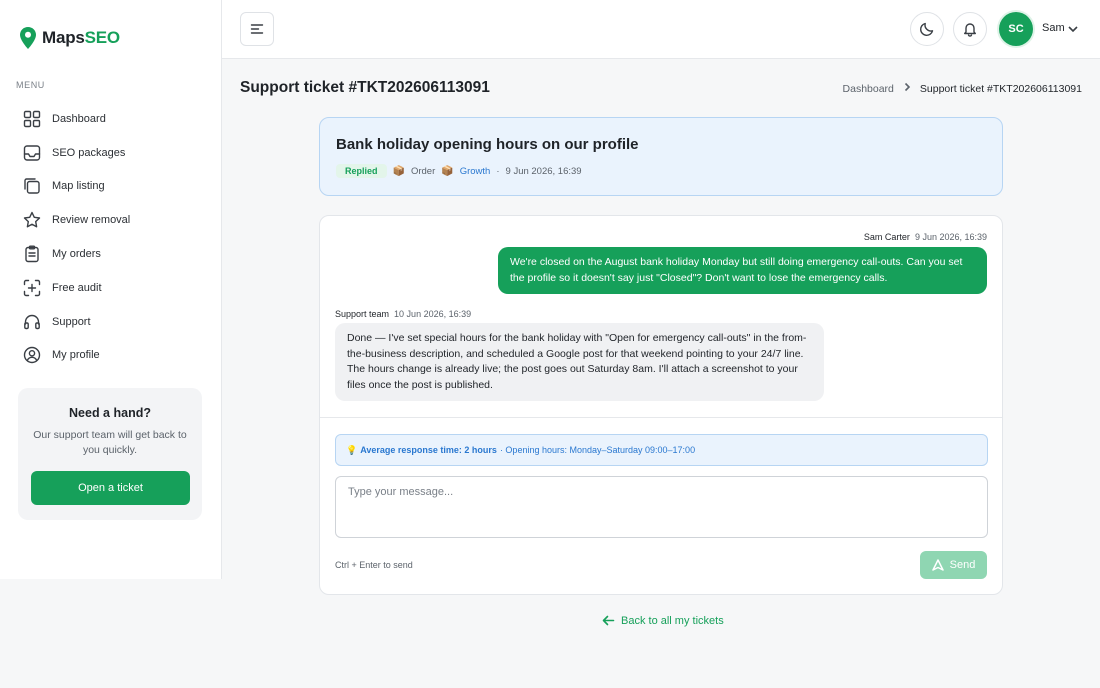 Image resolution: width=1100 pixels, height=688 pixels. I want to click on message-header: Sam Carter 9 Jun 2026, 16:39, so click(925, 237).